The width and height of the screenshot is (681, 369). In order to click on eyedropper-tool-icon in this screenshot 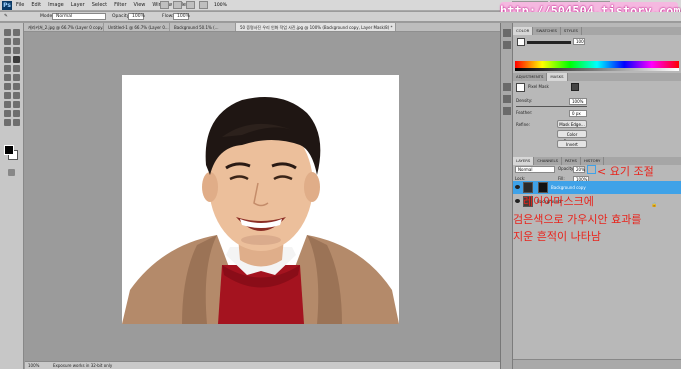, I will do `click(16, 50)`.